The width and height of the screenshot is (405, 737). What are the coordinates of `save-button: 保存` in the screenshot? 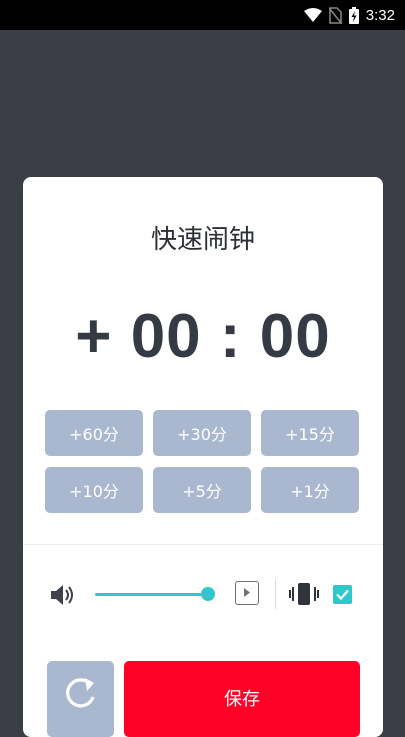 It's located at (242, 699).